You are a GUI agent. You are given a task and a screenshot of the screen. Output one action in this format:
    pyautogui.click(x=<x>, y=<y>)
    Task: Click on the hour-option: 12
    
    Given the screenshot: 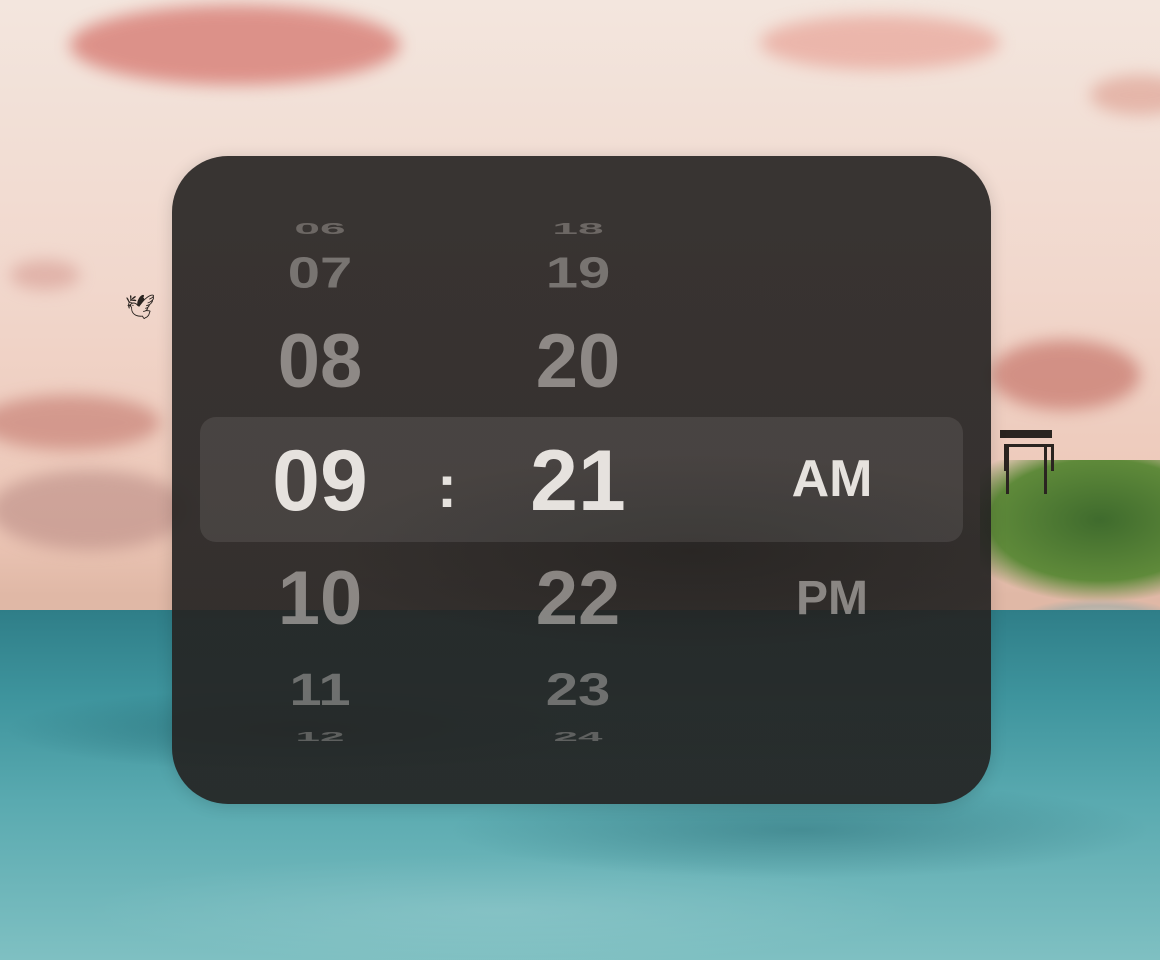 What is the action you would take?
    pyautogui.click(x=320, y=736)
    